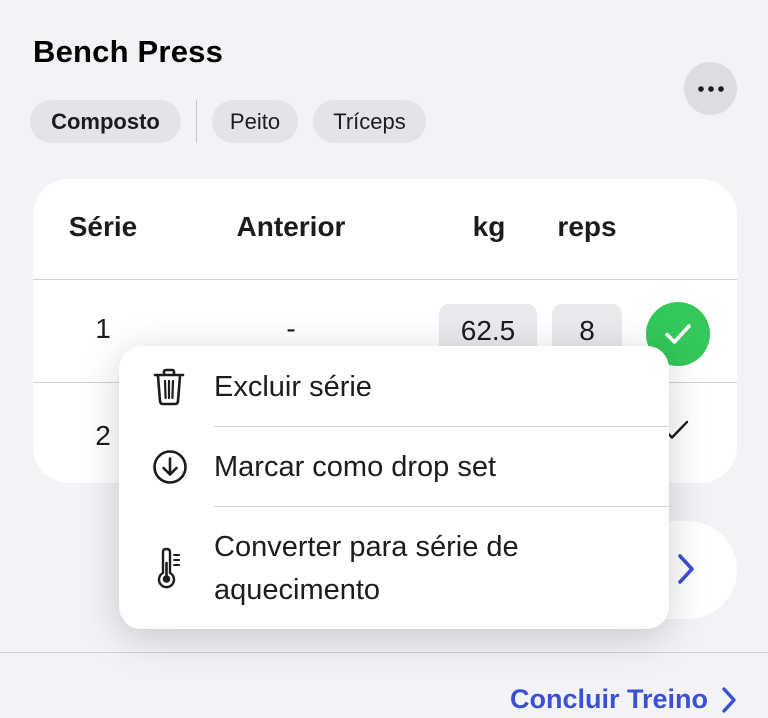  I want to click on menu-item-delete-set: Excluir série, so click(394, 386).